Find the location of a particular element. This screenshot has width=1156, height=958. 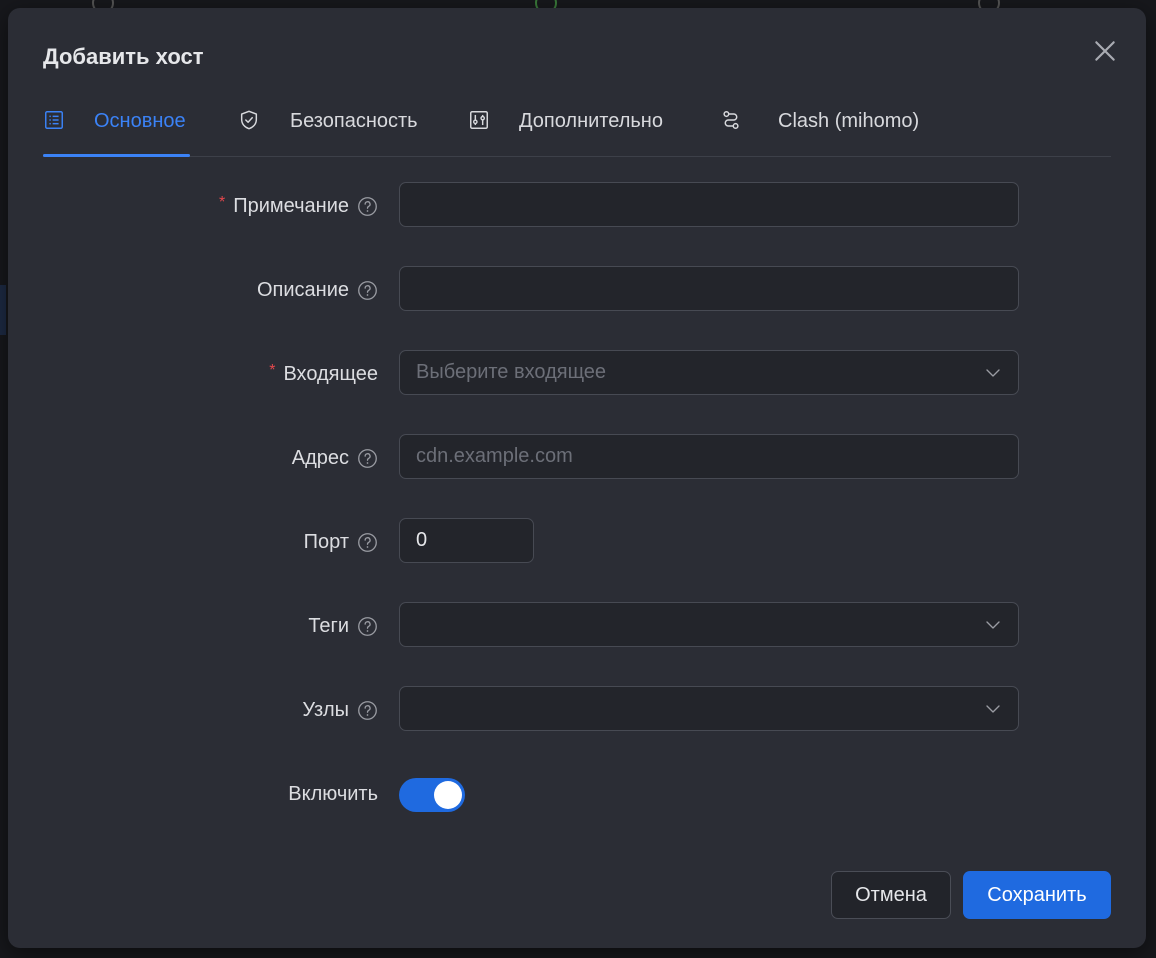

remark-input is located at coordinates (709, 204).